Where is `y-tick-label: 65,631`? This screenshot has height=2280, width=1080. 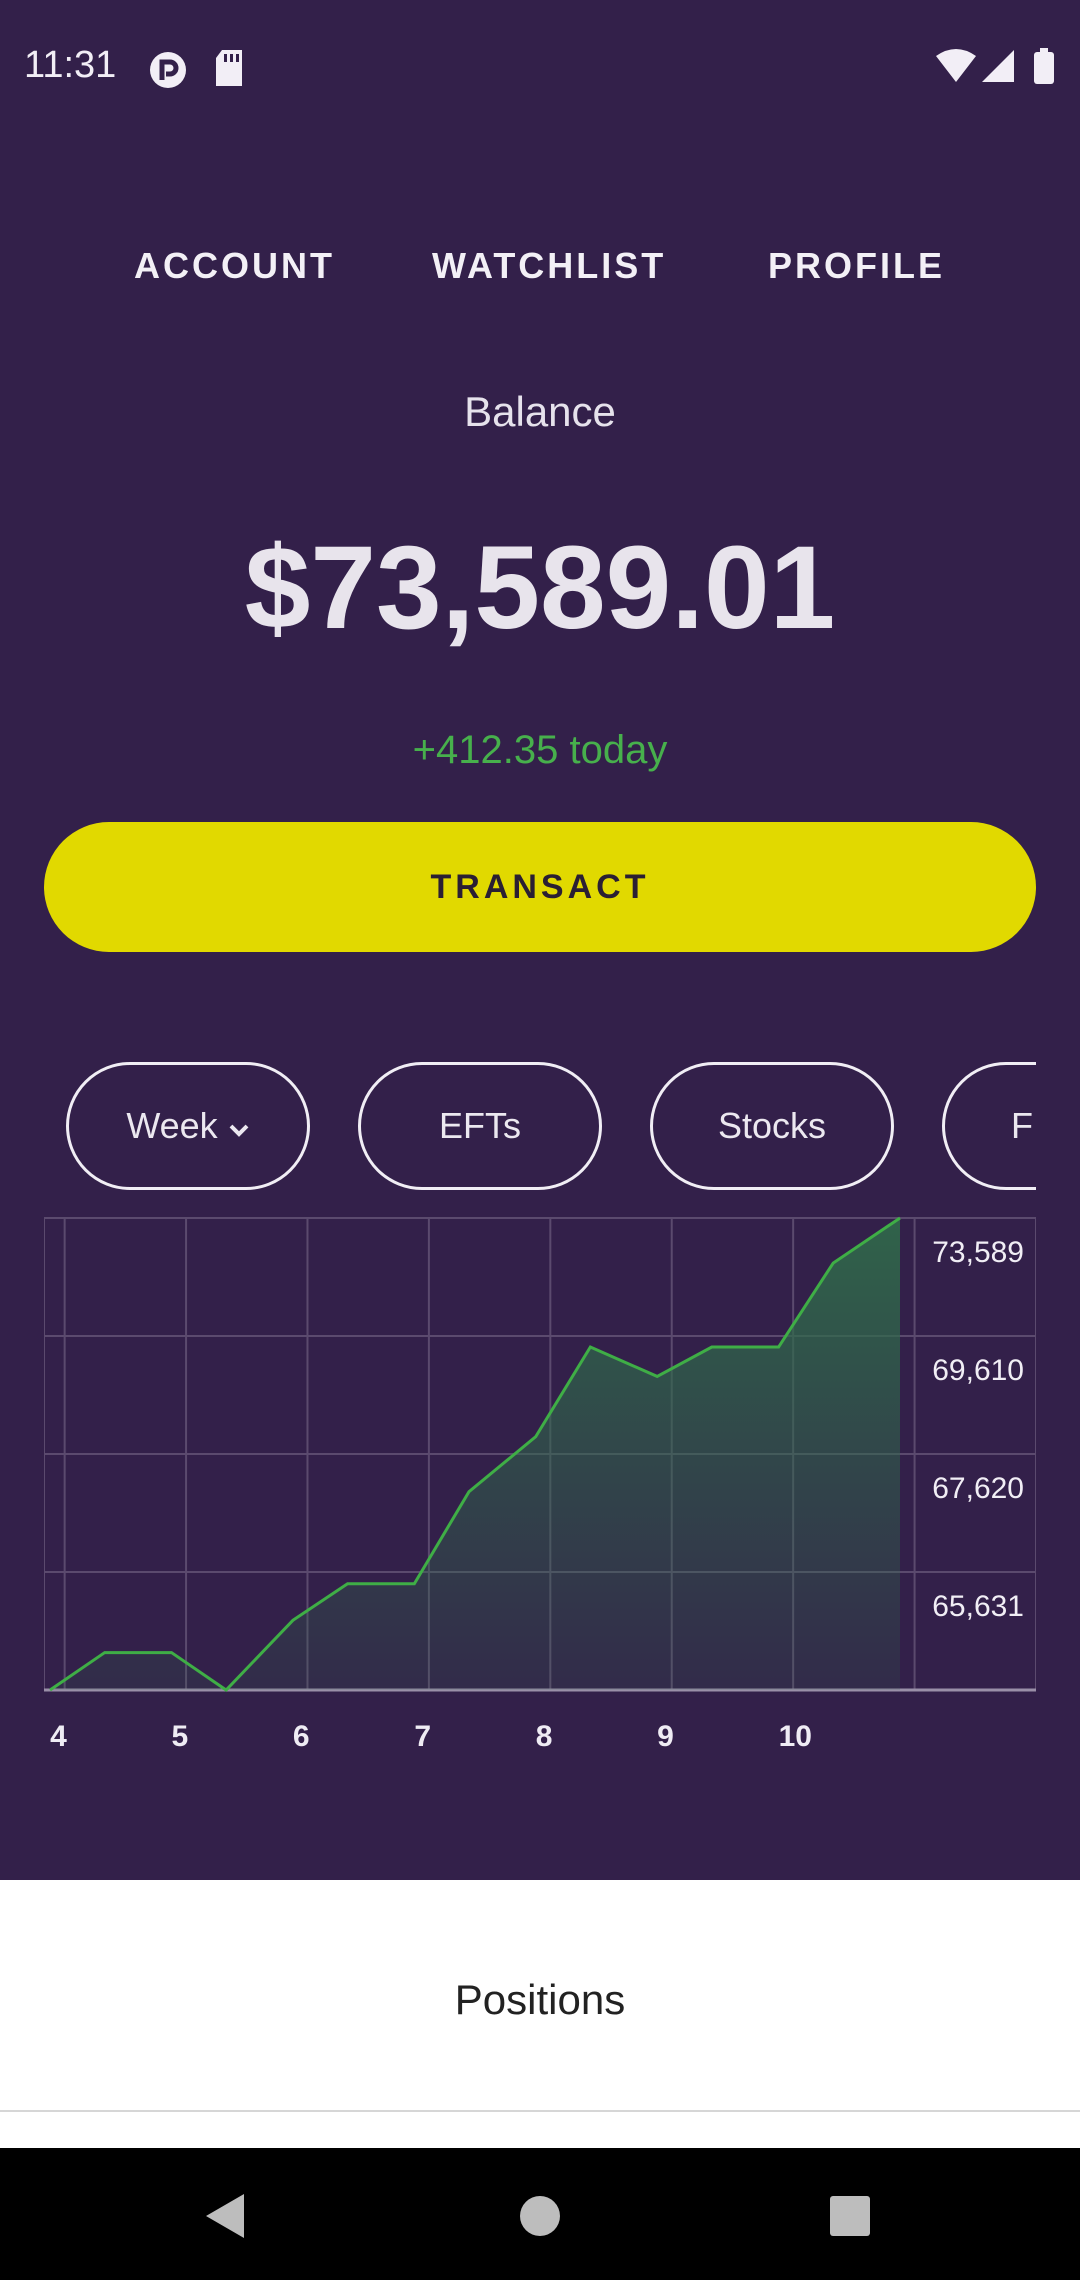
y-tick-label: 65,631 is located at coordinates (978, 1606).